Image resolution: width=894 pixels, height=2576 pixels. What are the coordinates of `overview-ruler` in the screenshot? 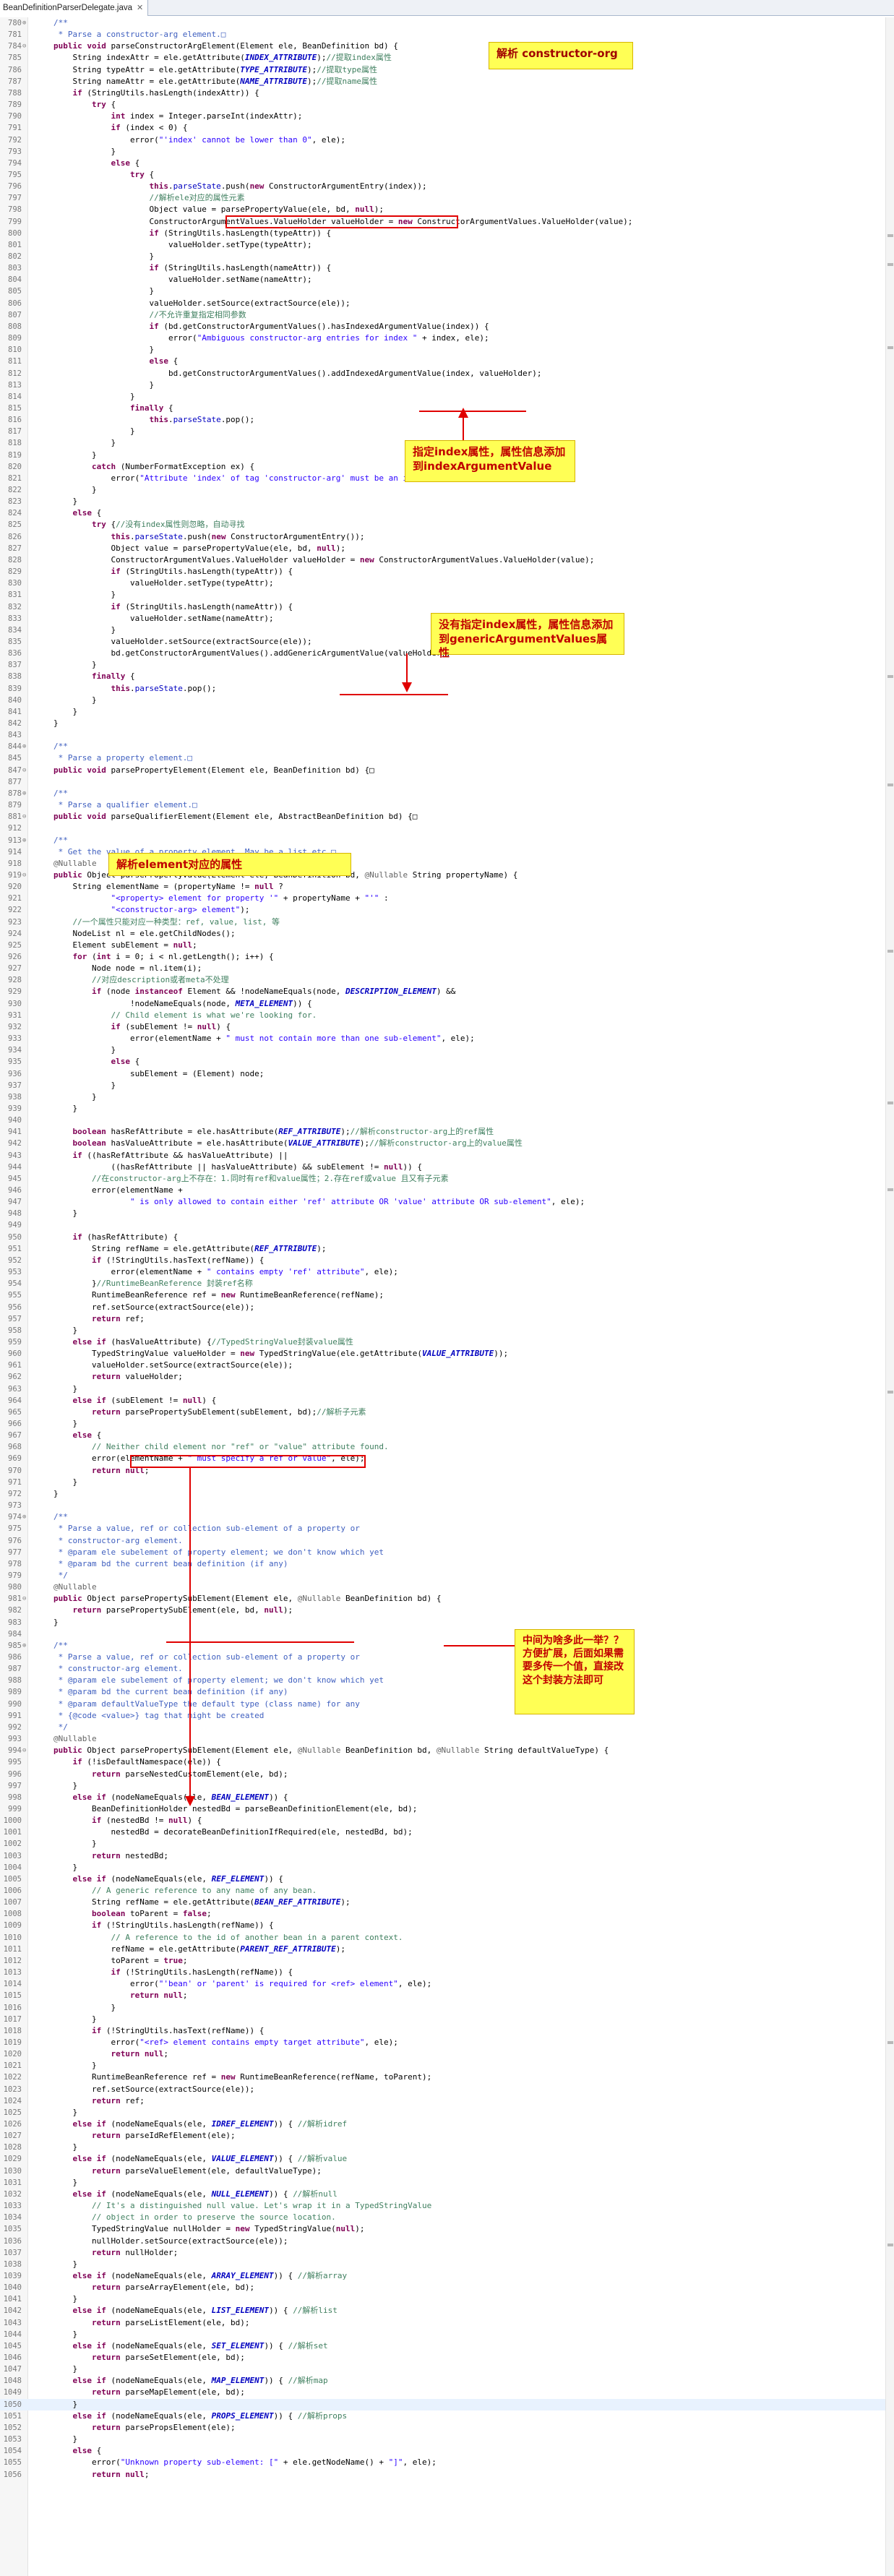 It's located at (889, 1297).